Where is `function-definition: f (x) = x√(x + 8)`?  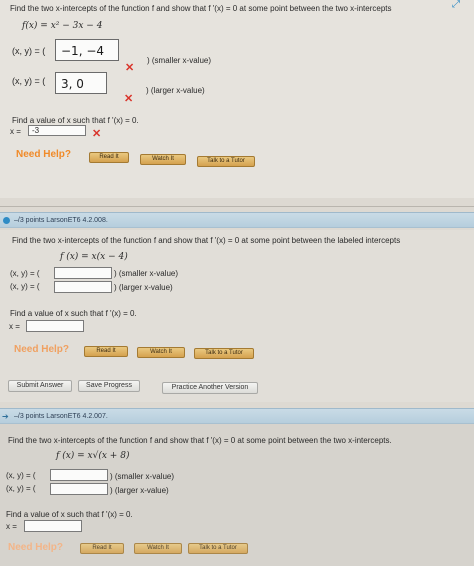 function-definition: f (x) = x√(x + 8) is located at coordinates (93, 456).